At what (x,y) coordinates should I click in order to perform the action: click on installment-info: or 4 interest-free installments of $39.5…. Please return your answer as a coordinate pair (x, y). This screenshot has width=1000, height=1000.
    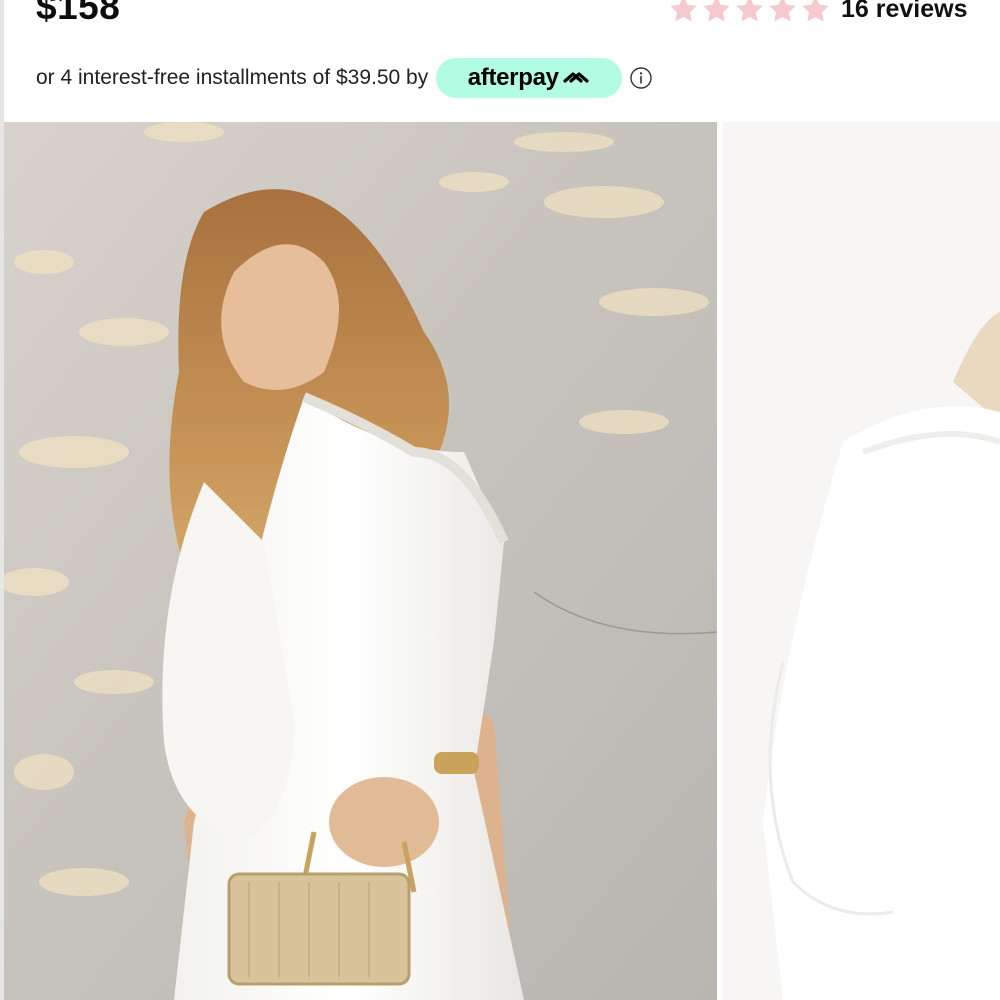
    Looking at the image, I should click on (344, 78).